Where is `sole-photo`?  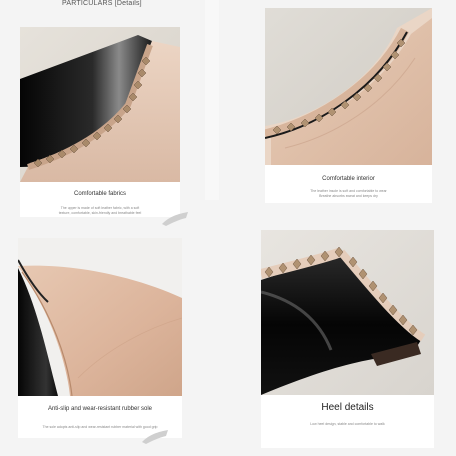
sole-photo is located at coordinates (100, 317).